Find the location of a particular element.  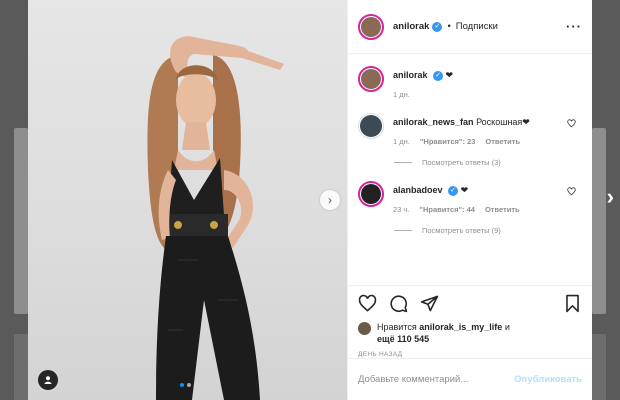

more-icon: ··· is located at coordinates (574, 26).